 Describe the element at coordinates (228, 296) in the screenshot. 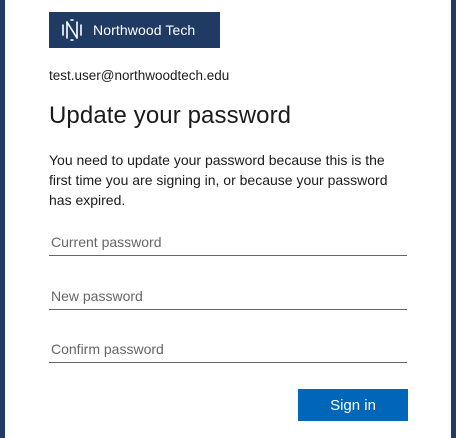

I see `new-password-field` at that location.